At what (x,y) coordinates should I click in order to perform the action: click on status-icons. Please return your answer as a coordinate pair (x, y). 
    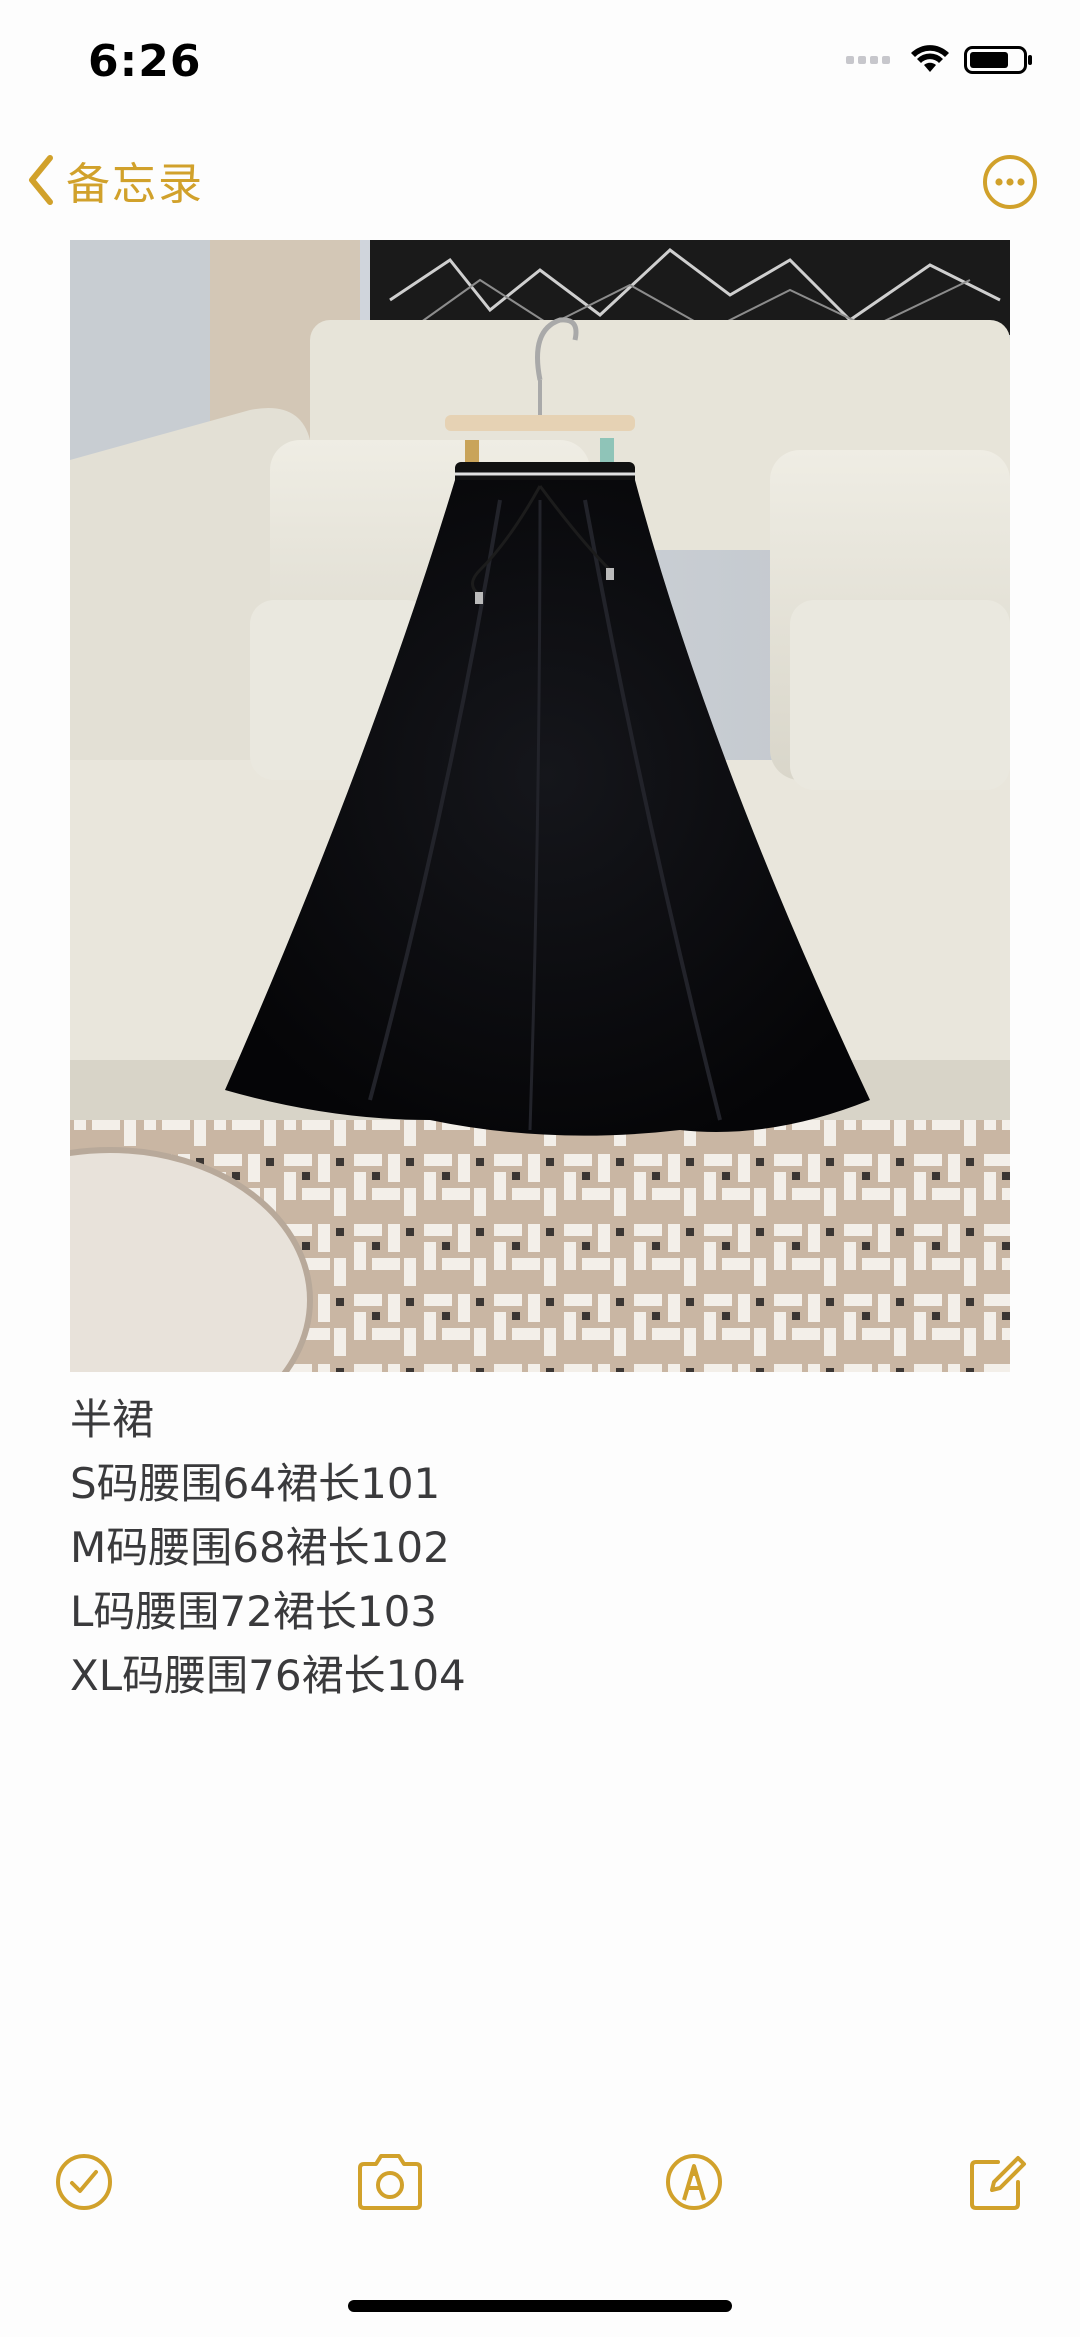
    Looking at the image, I should click on (940, 60).